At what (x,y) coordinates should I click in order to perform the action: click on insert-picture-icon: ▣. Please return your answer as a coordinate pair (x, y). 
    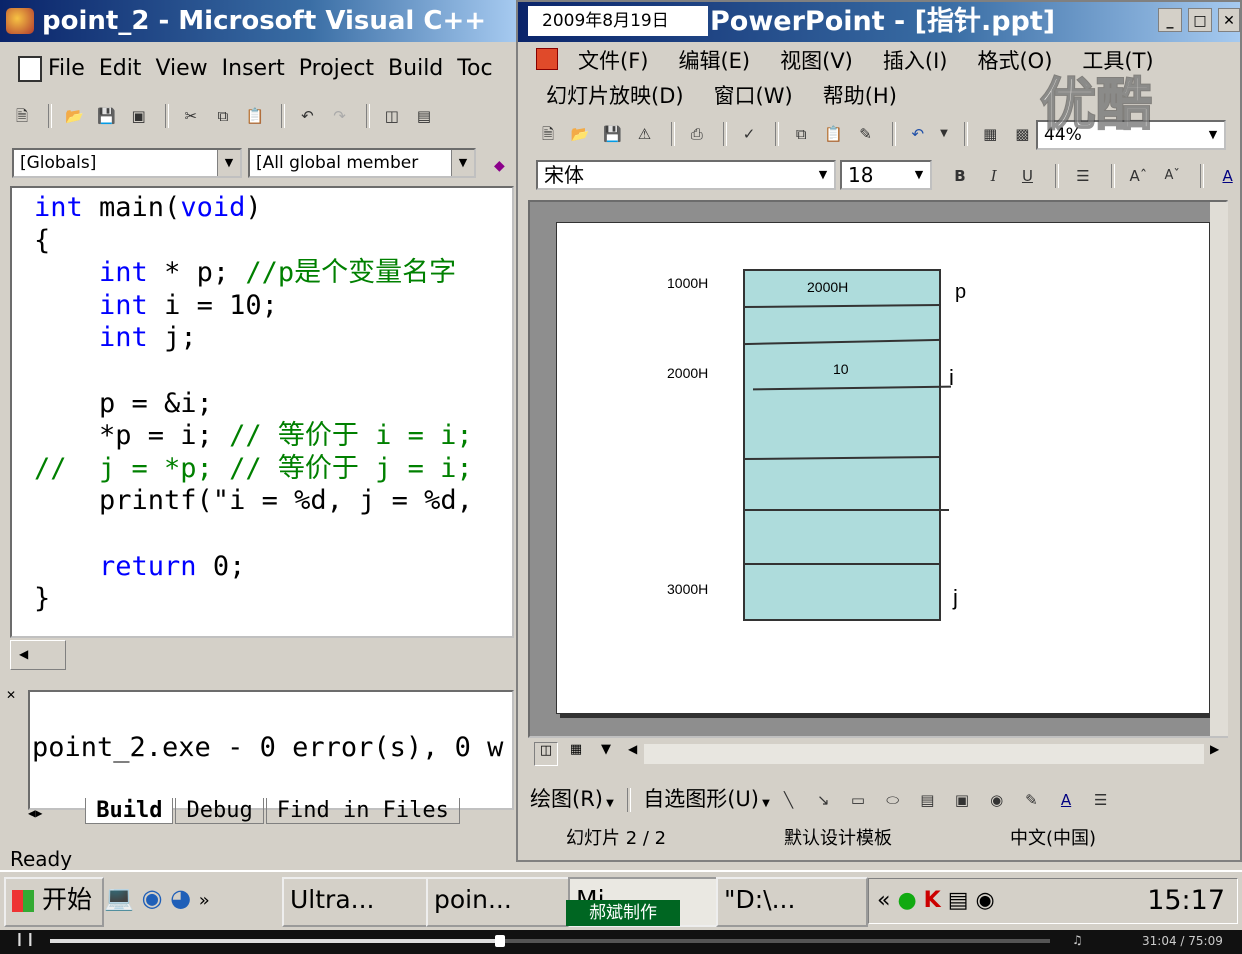
    Looking at the image, I should click on (962, 800).